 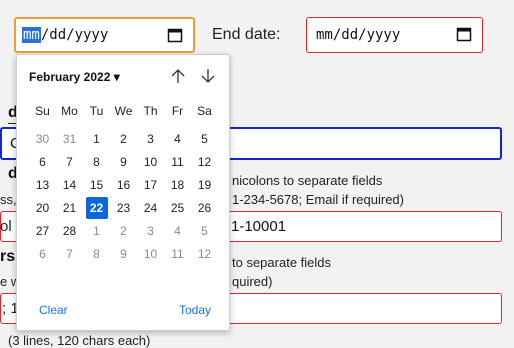 I want to click on help-text: quired), so click(x=252, y=281).